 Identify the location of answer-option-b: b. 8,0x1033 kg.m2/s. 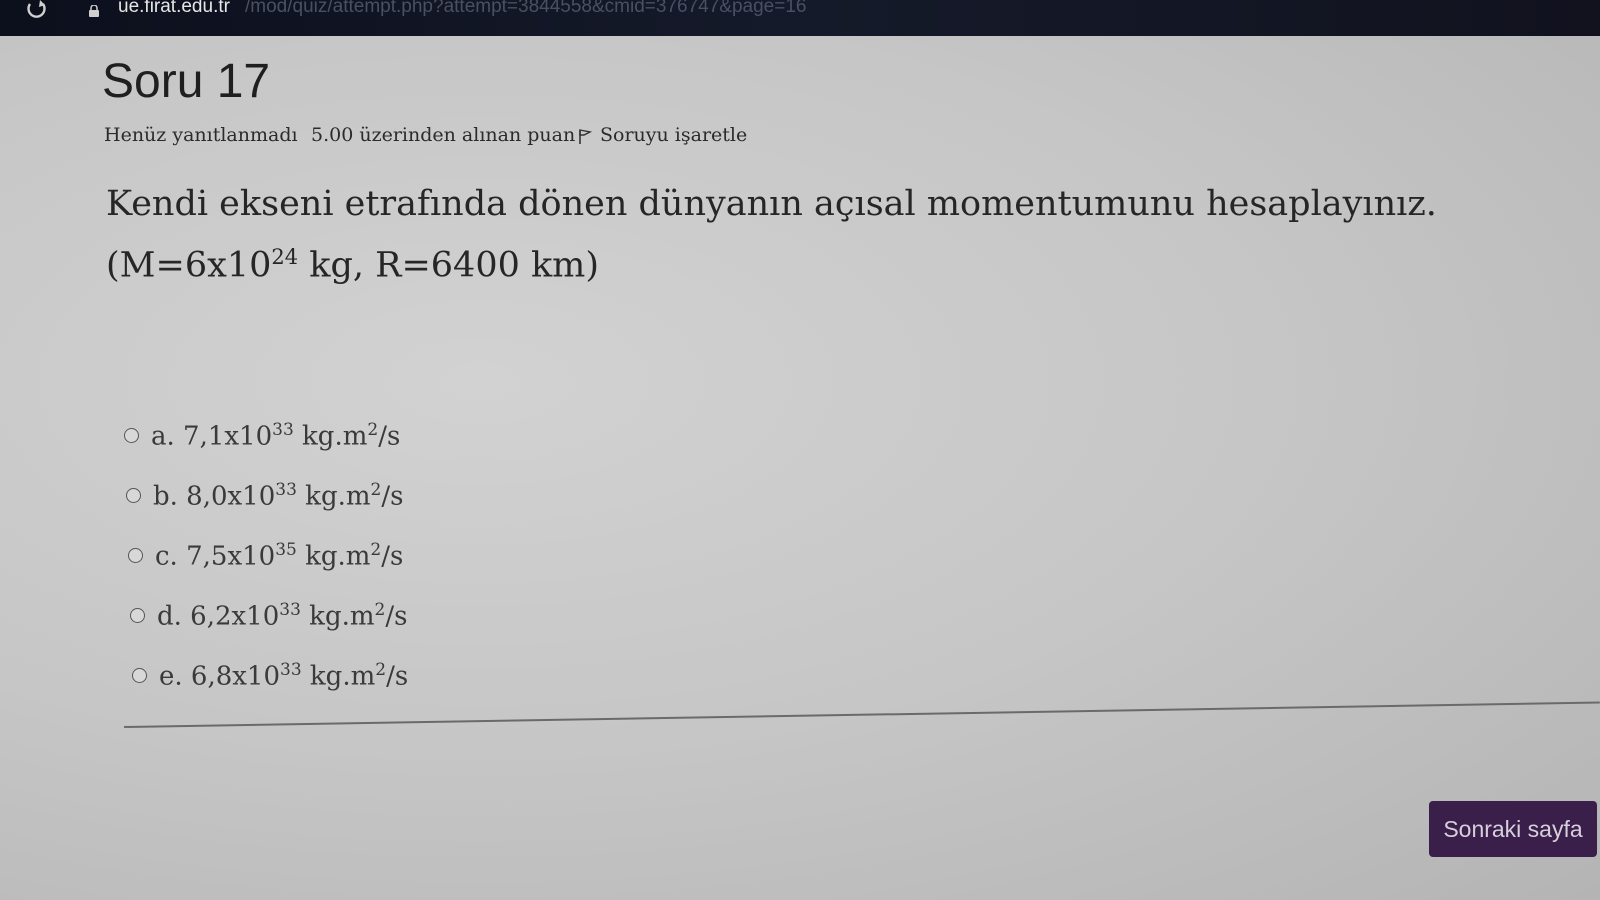
(264, 496).